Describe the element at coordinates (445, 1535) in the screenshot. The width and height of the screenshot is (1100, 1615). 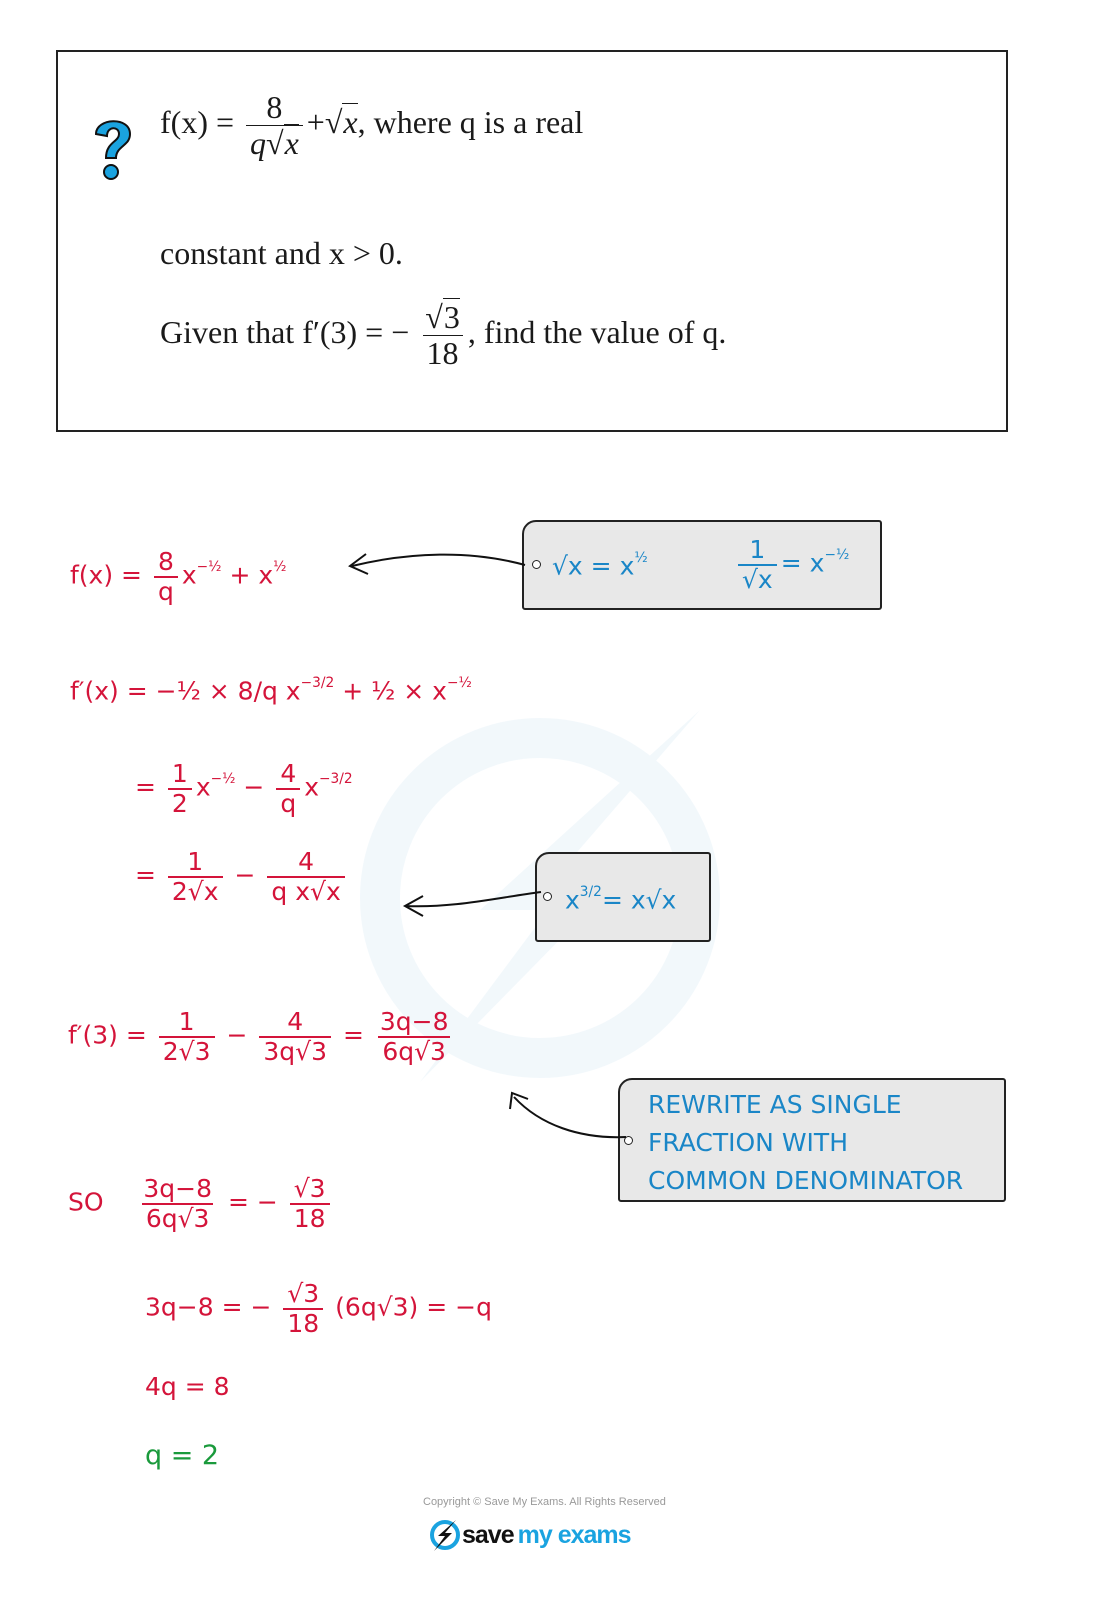
I see `lightning-logo-icon` at that location.